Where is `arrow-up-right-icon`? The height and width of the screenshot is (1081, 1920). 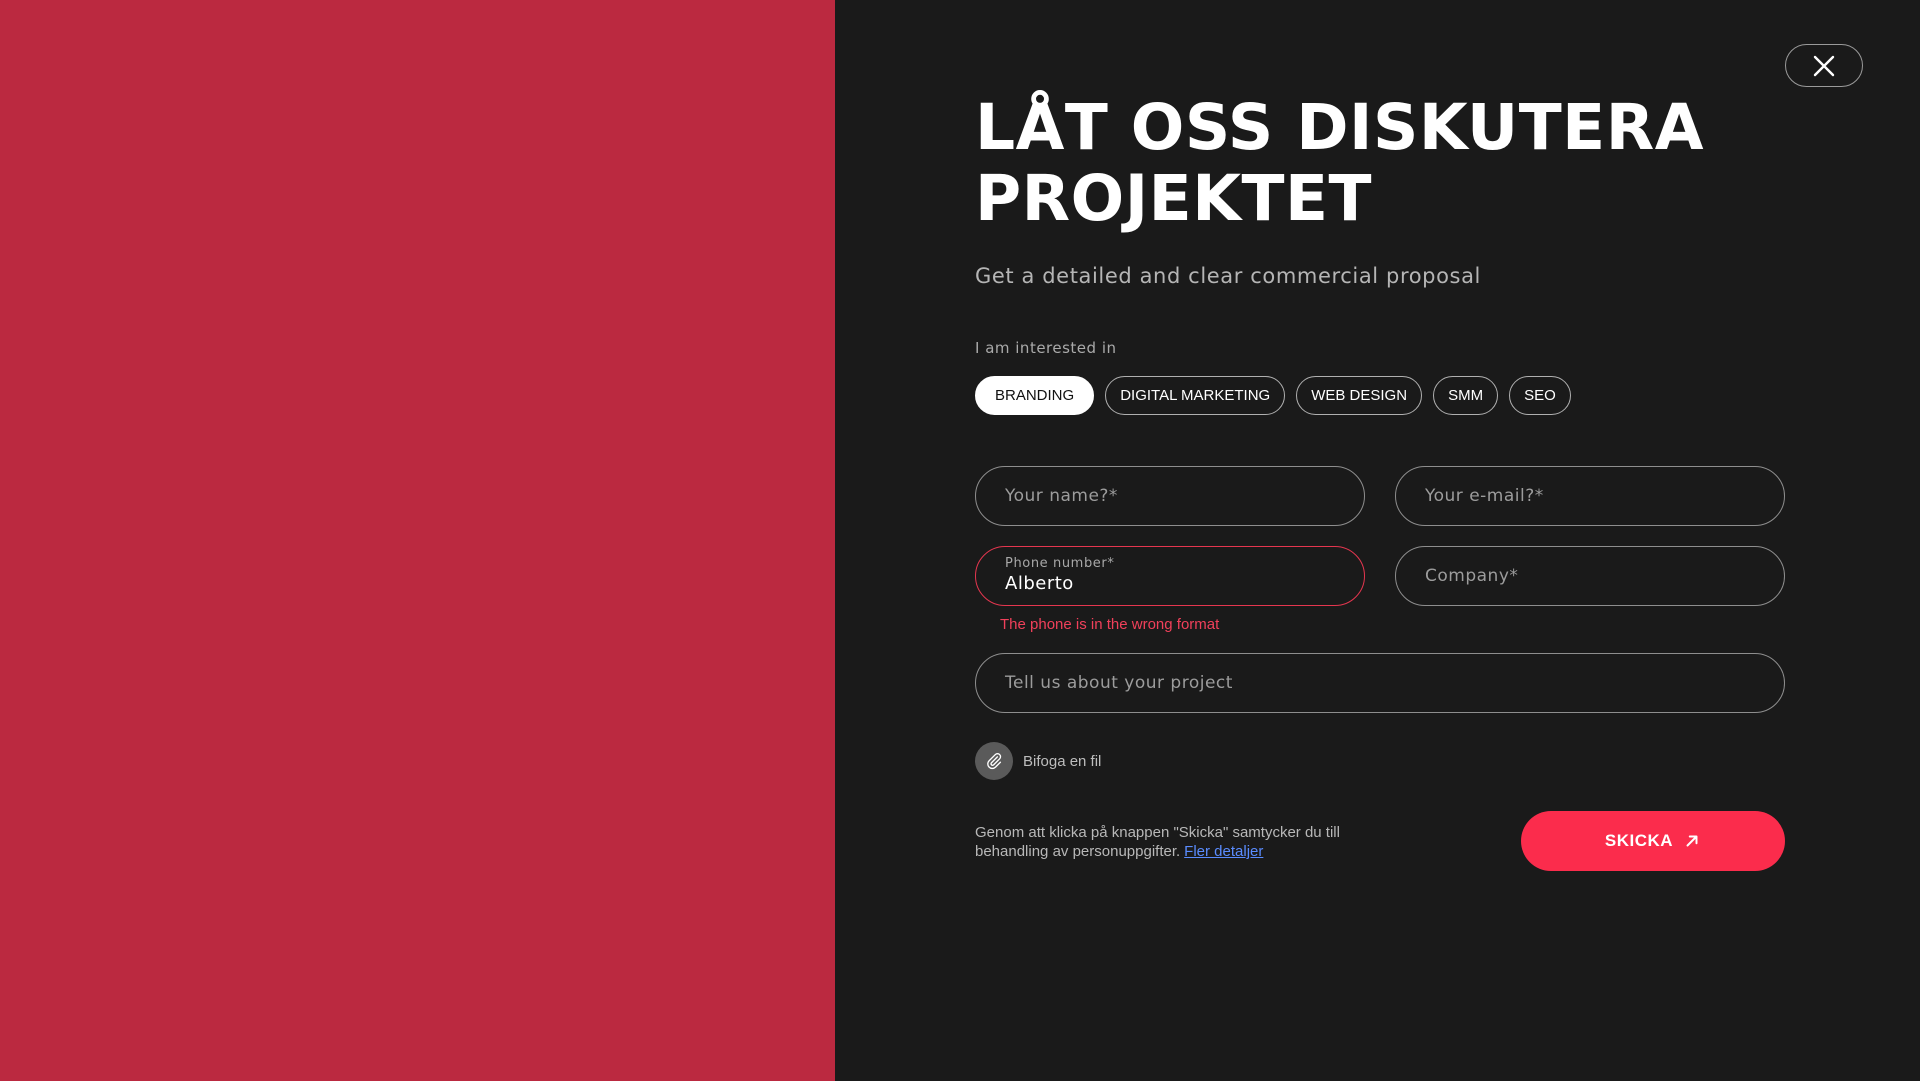 arrow-up-right-icon is located at coordinates (1692, 841).